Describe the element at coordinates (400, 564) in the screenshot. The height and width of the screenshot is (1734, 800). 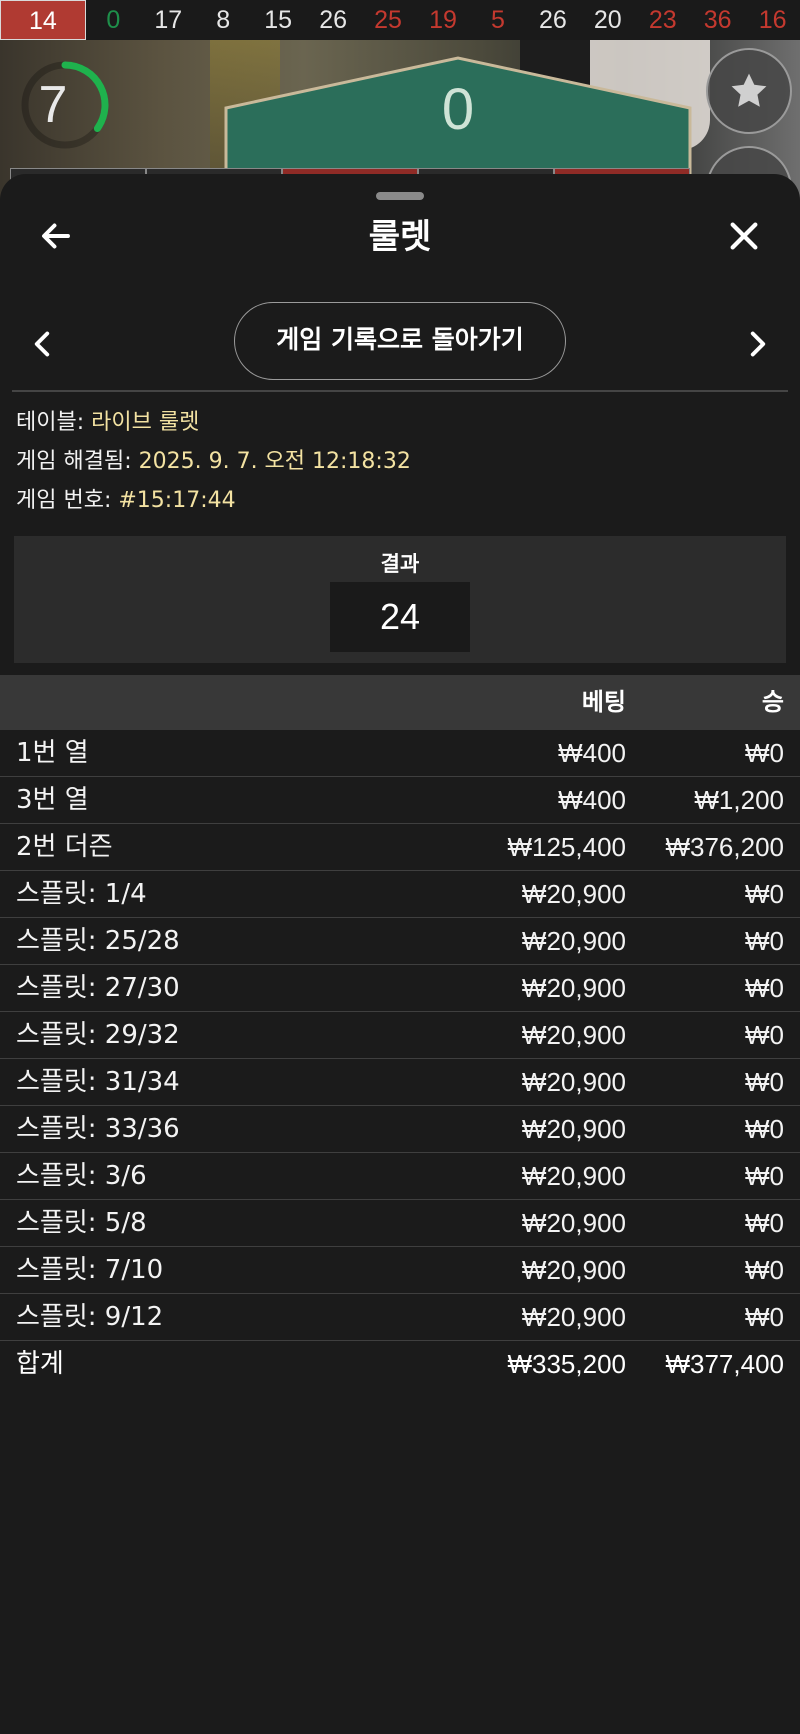
I see `result-label: 결과` at that location.